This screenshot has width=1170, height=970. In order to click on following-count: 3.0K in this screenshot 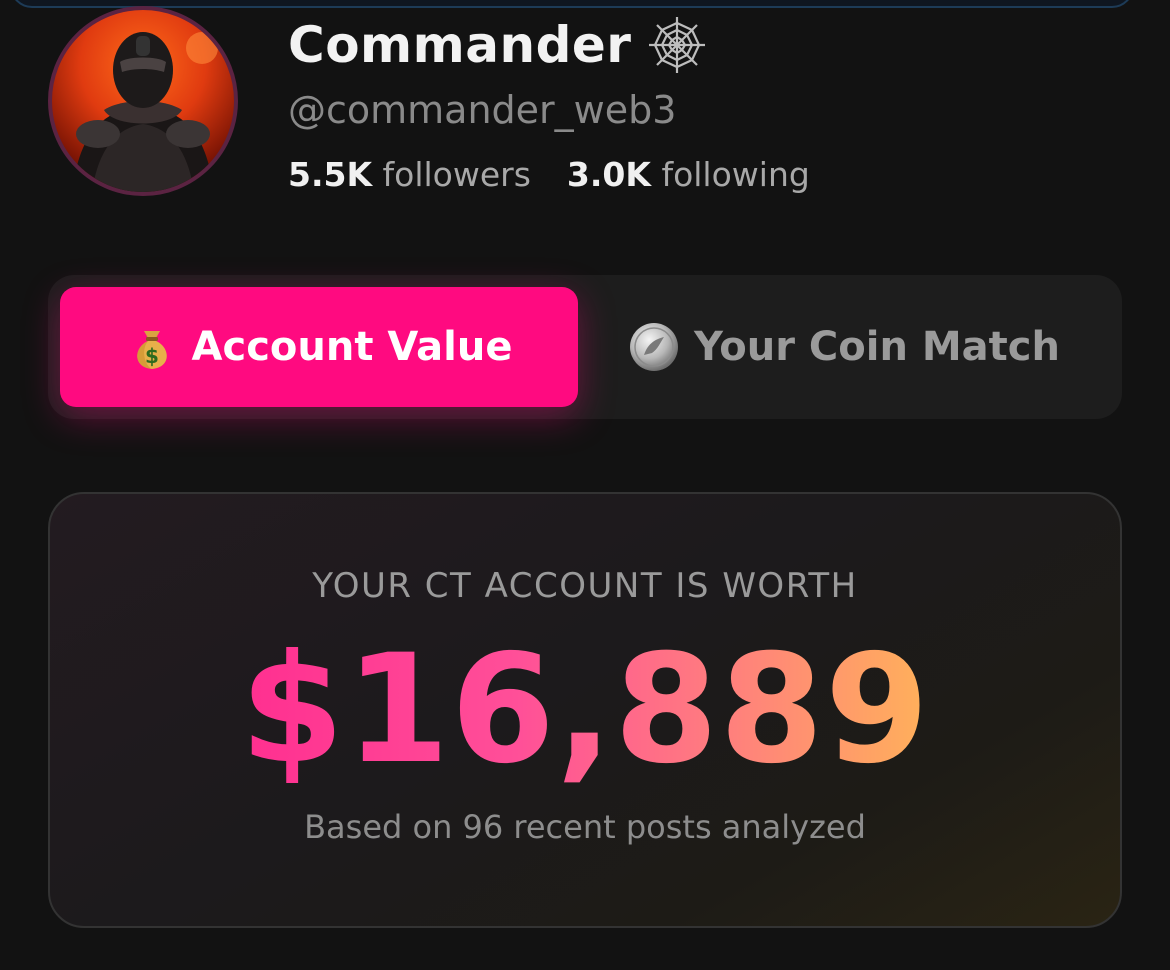, I will do `click(608, 174)`.